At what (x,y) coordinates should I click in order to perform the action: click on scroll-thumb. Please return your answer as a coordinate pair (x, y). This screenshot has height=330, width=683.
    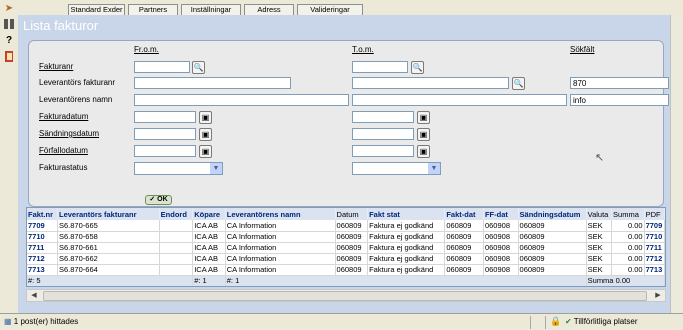
    Looking at the image, I should click on (345, 296).